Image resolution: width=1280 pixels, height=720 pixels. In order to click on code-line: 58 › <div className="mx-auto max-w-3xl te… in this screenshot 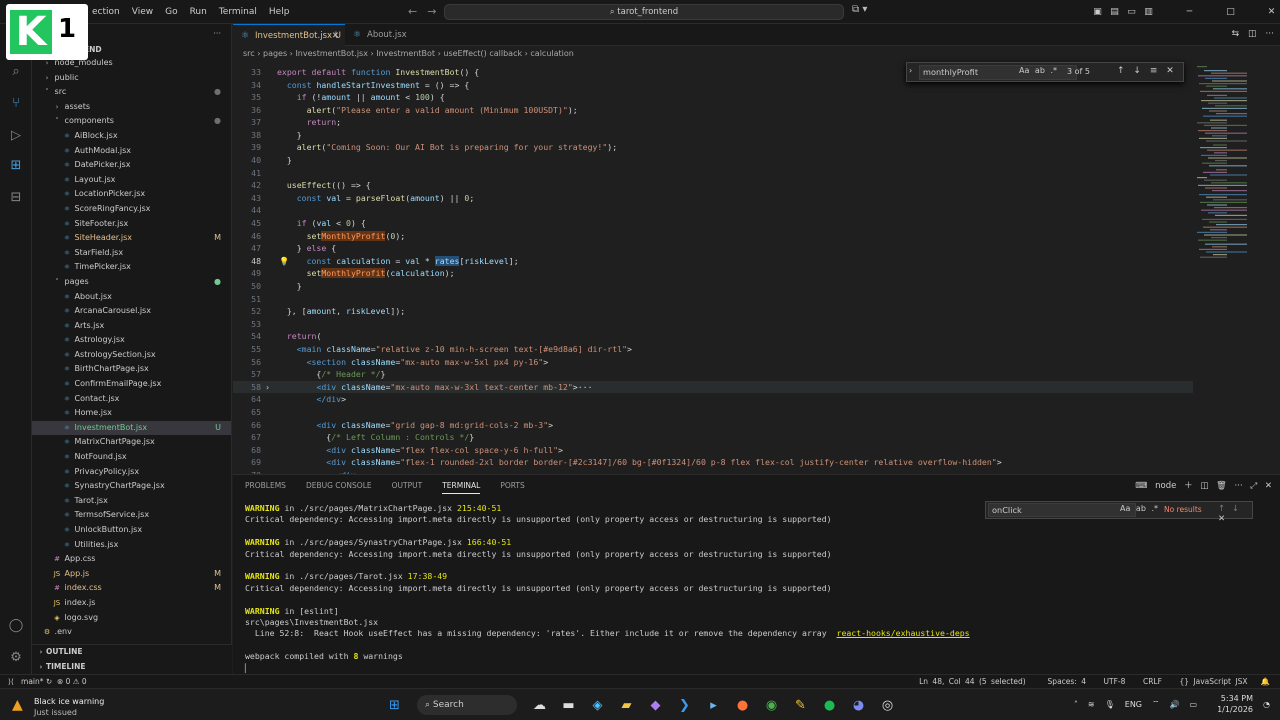, I will do `click(713, 387)`.